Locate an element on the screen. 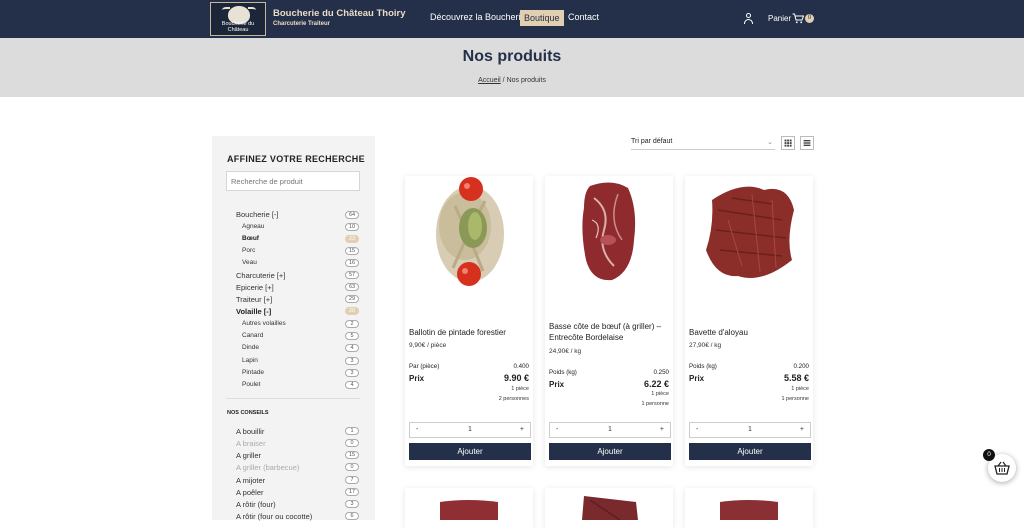 The width and height of the screenshot is (1024, 528). category-dinde: Dinde is located at coordinates (250, 347).